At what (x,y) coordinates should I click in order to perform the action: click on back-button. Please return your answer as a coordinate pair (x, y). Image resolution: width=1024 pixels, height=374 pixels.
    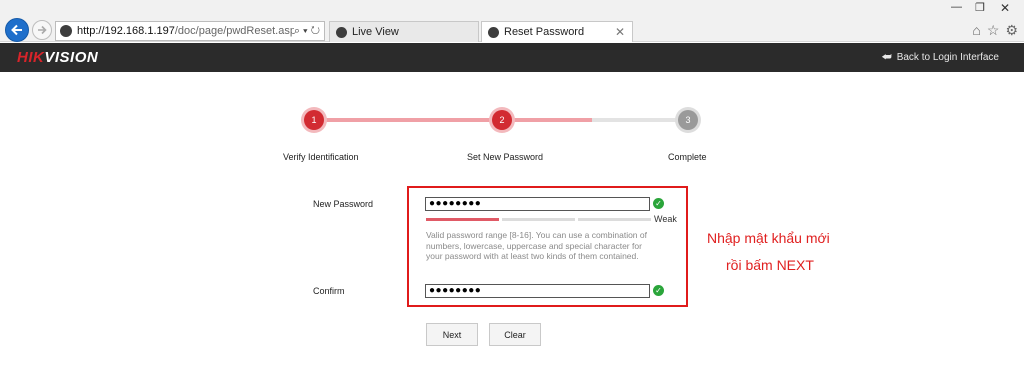
    Looking at the image, I should click on (17, 30).